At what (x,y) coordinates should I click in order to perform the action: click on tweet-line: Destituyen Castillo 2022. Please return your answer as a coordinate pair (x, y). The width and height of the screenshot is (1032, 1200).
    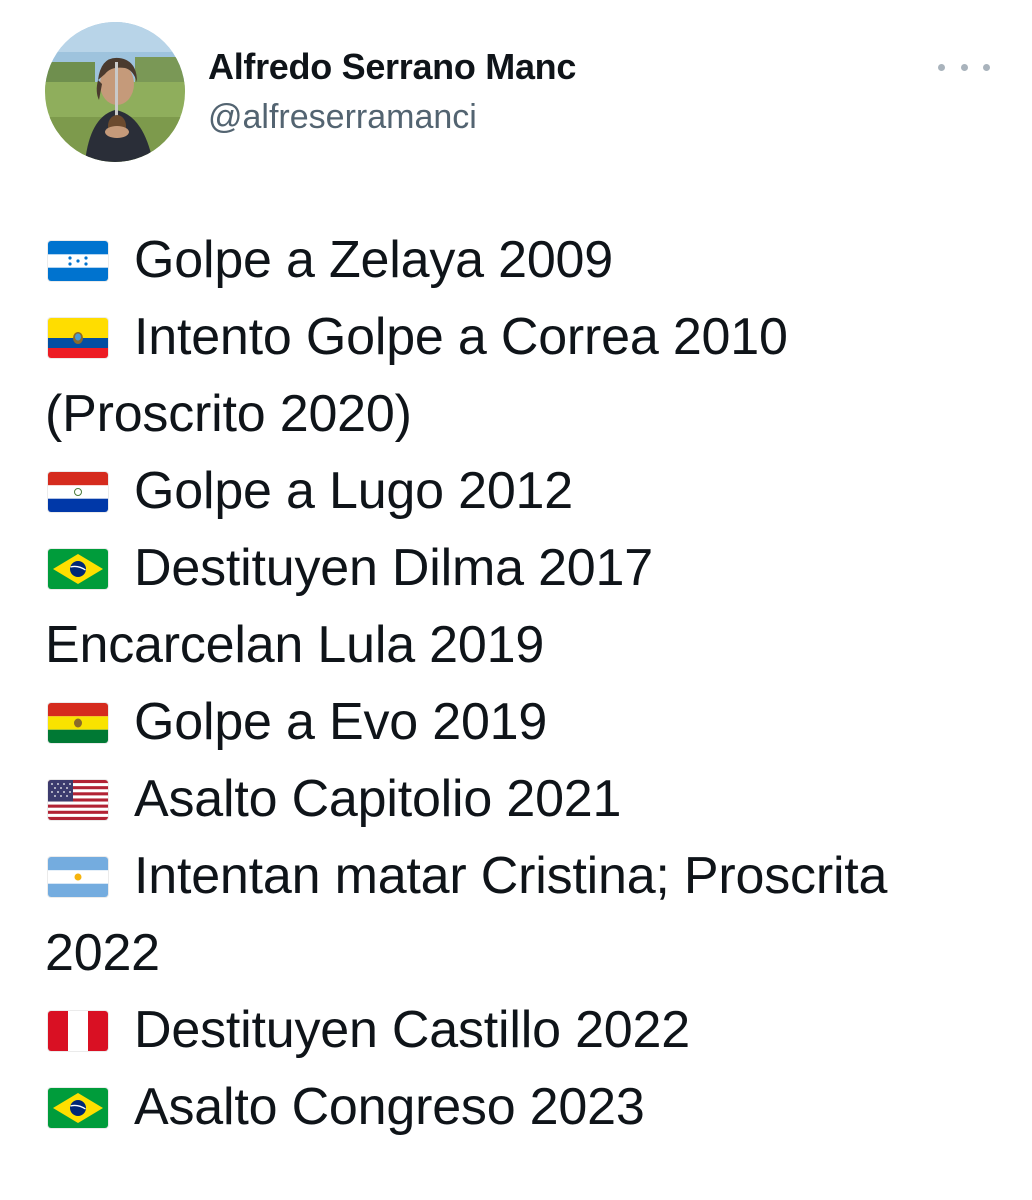
    Looking at the image, I should click on (525, 1030).